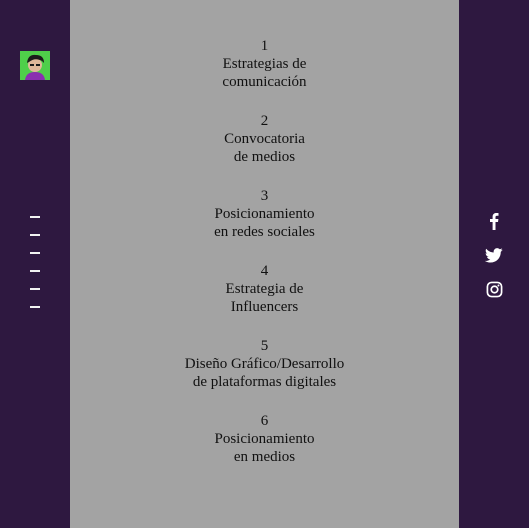  What do you see at coordinates (264, 82) in the screenshot?
I see `service-title-line2: comunicación` at bounding box center [264, 82].